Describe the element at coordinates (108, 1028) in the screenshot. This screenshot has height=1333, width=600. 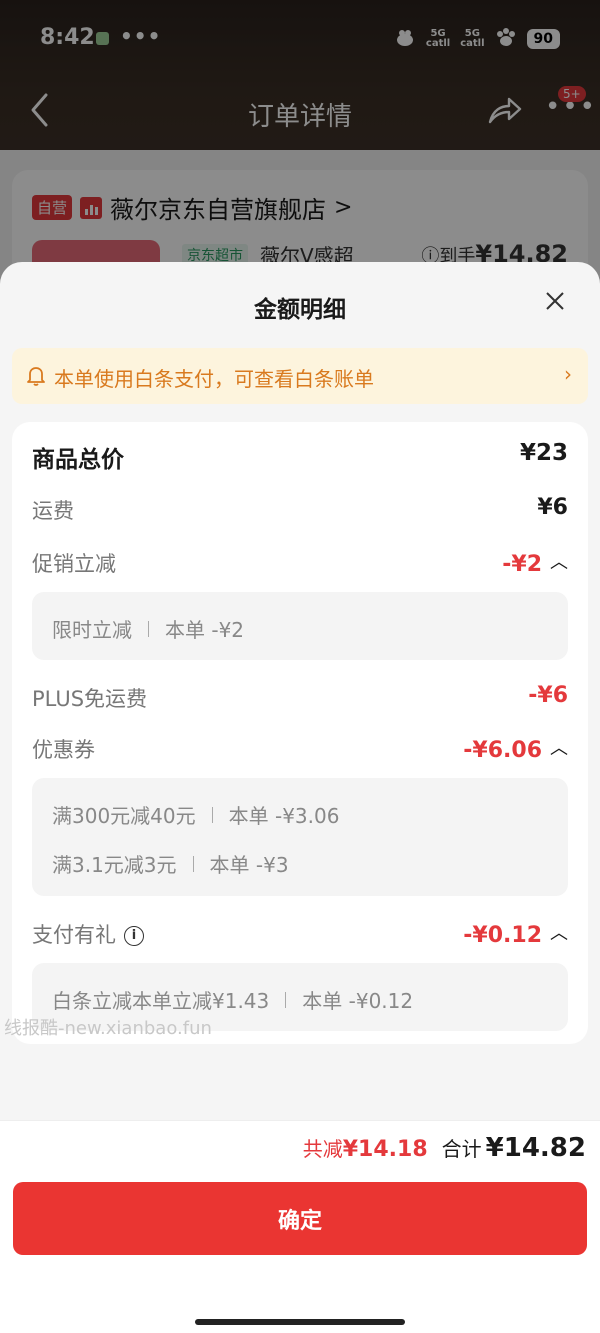
I see `watermark: 线报酷-new.xianbao.fun` at that location.